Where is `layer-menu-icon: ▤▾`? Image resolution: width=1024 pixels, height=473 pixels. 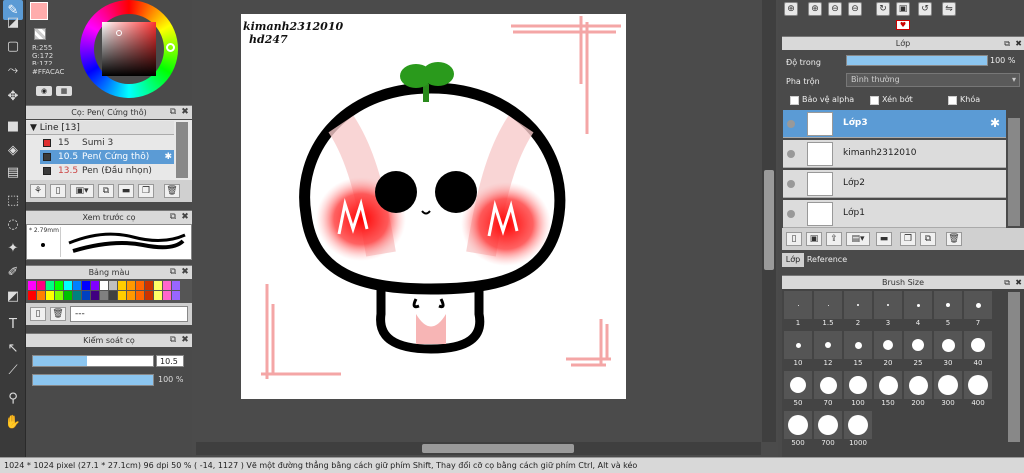
layer-menu-icon: ▤▾ is located at coordinates (858, 239).